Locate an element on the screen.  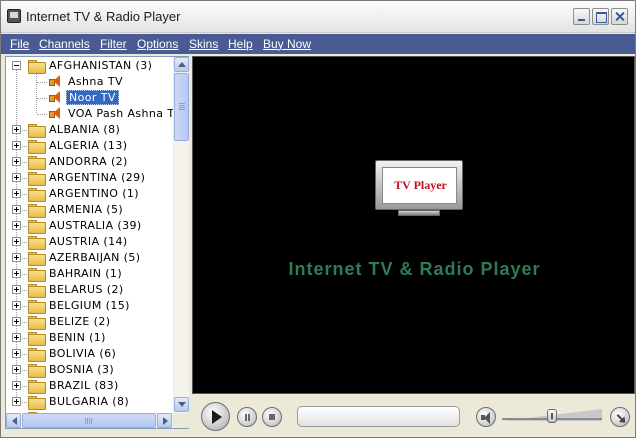
tree-country-row: AZERBAIJAN (5) is located at coordinates (89, 258).